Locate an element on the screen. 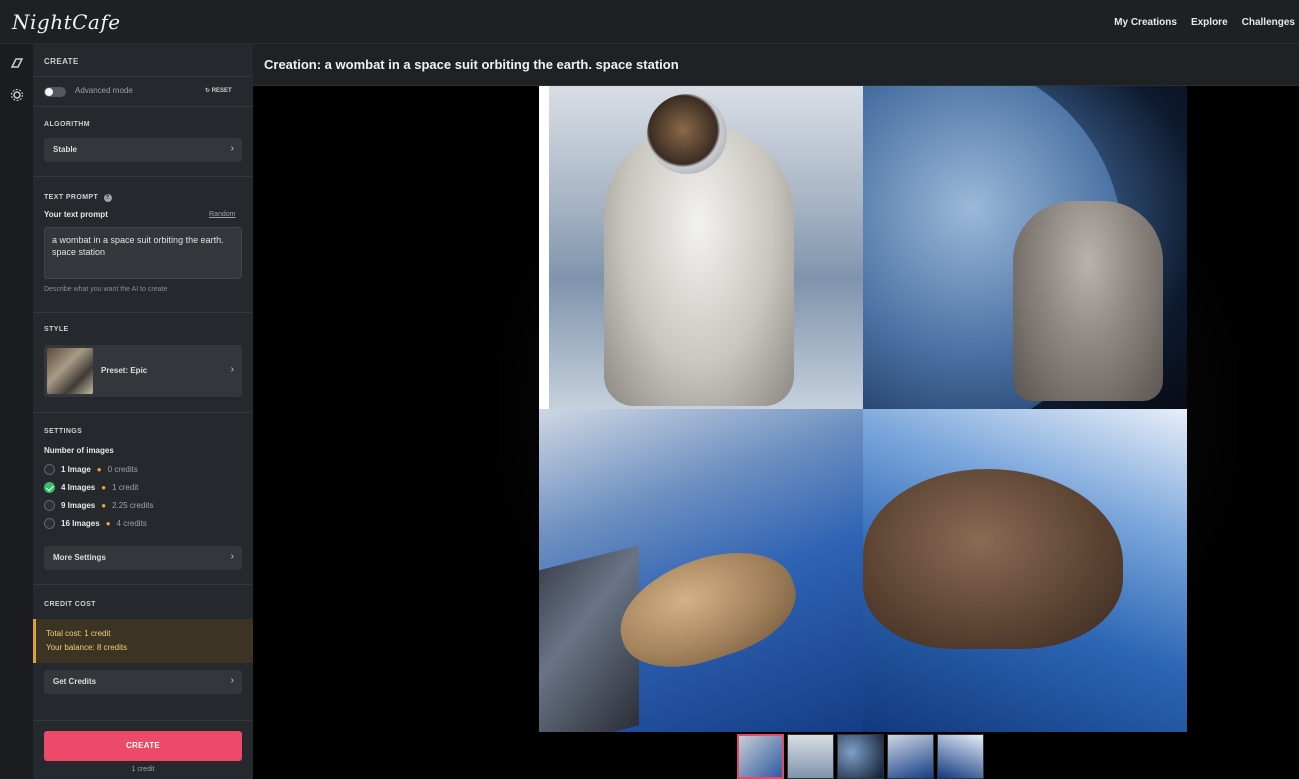 The height and width of the screenshot is (779, 1299). option-credits: 4 credits is located at coordinates (131, 523).